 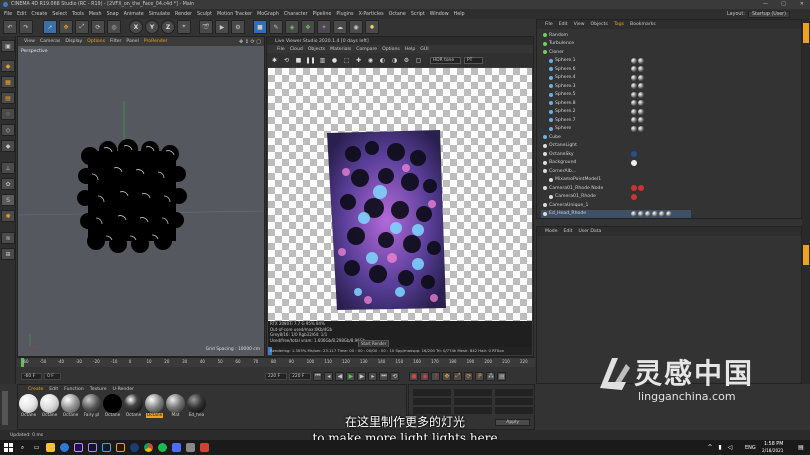 I want to click on points-mode-icon: ⁘, so click(x=8, y=114).